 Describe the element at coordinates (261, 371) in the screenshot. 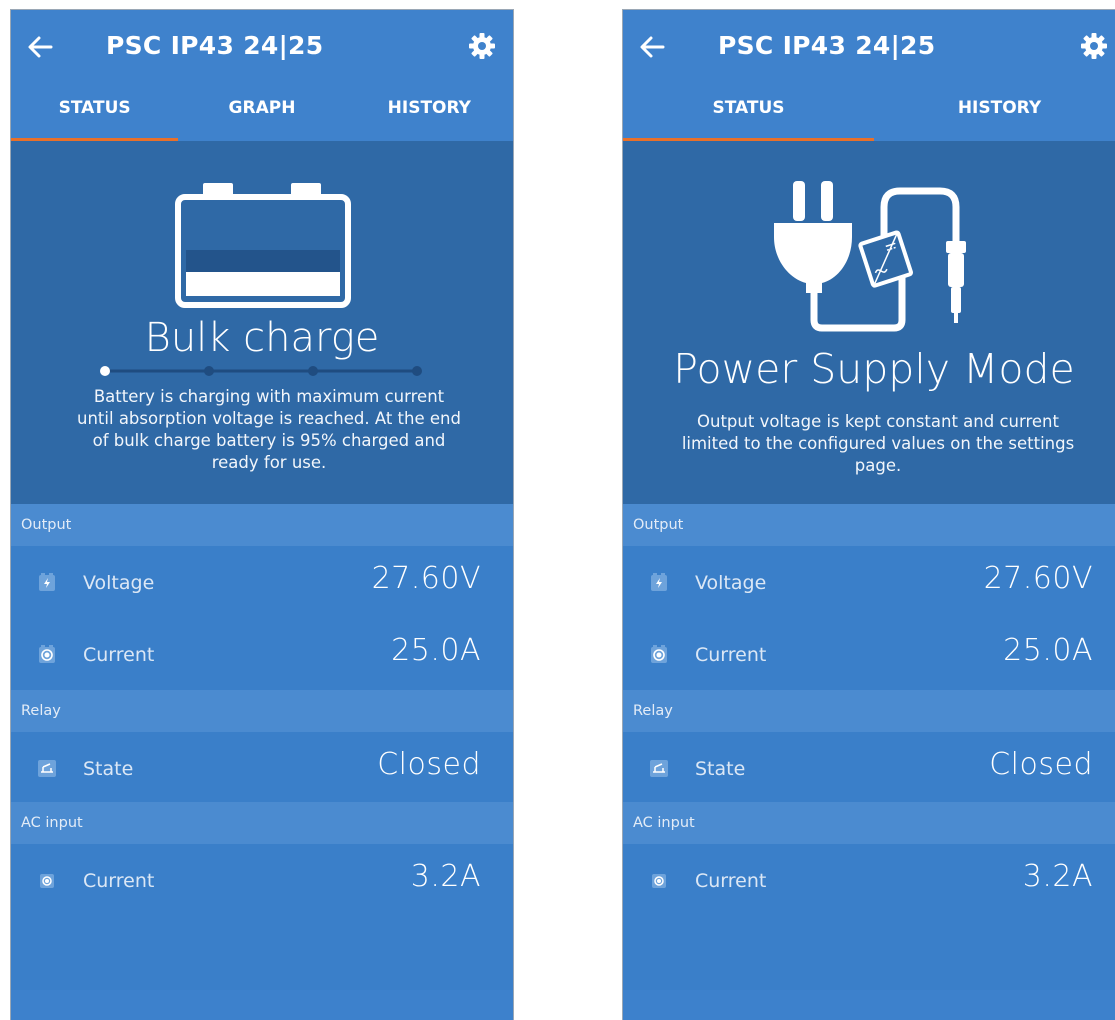

I see `charge-stage-progress` at that location.